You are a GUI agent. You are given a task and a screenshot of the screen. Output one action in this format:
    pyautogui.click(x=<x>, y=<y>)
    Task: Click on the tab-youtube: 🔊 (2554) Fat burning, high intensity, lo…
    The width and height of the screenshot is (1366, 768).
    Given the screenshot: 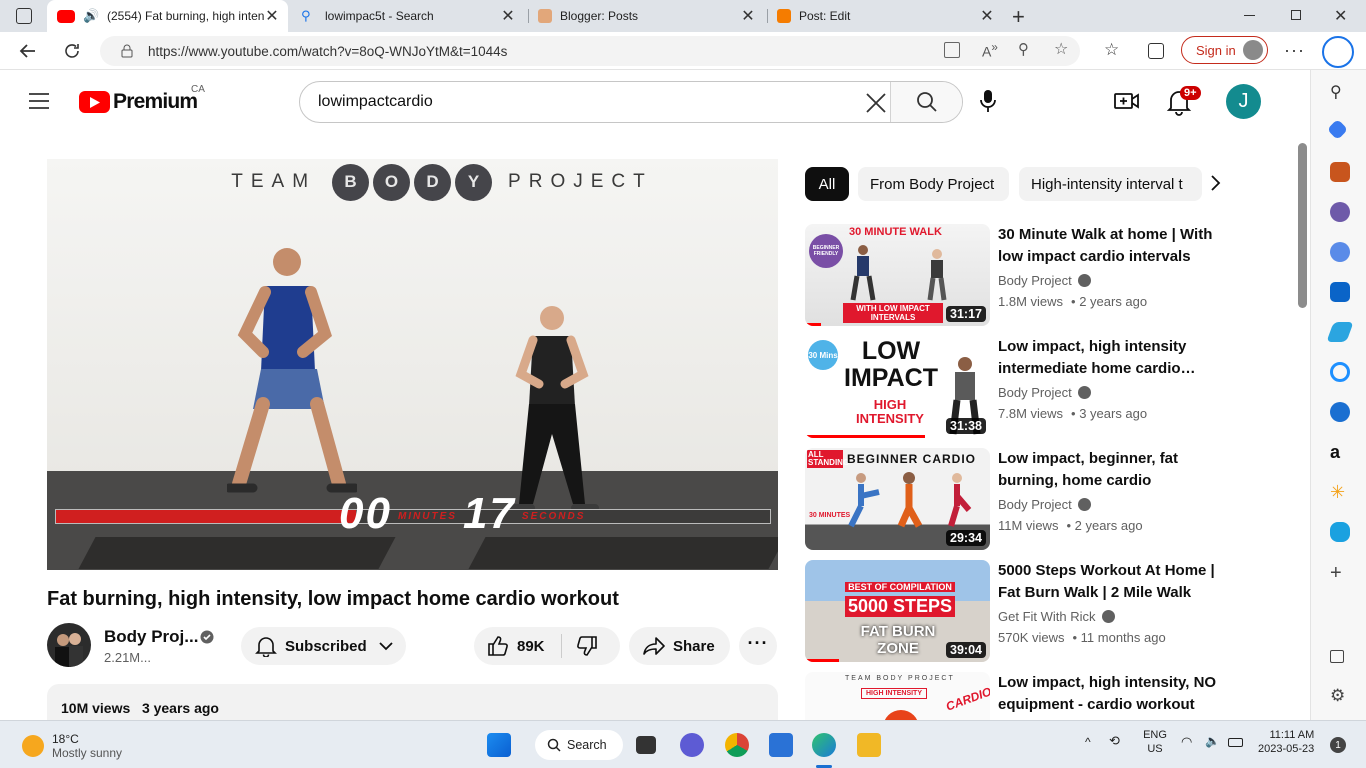 What is the action you would take?
    pyautogui.click(x=167, y=16)
    